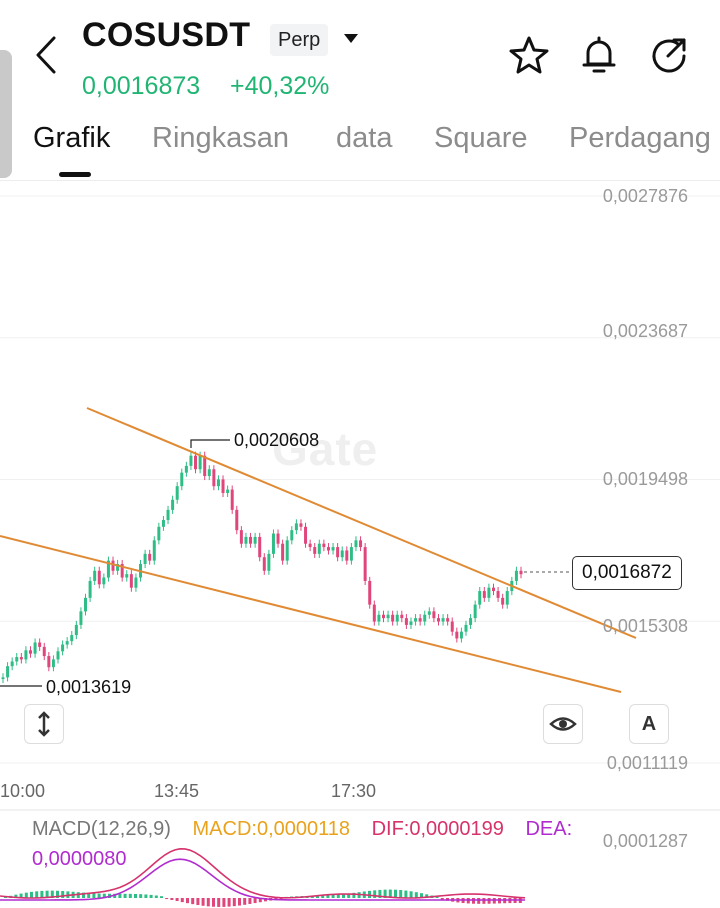 Image resolution: width=720 pixels, height=908 pixels. I want to click on back-button, so click(48, 55).